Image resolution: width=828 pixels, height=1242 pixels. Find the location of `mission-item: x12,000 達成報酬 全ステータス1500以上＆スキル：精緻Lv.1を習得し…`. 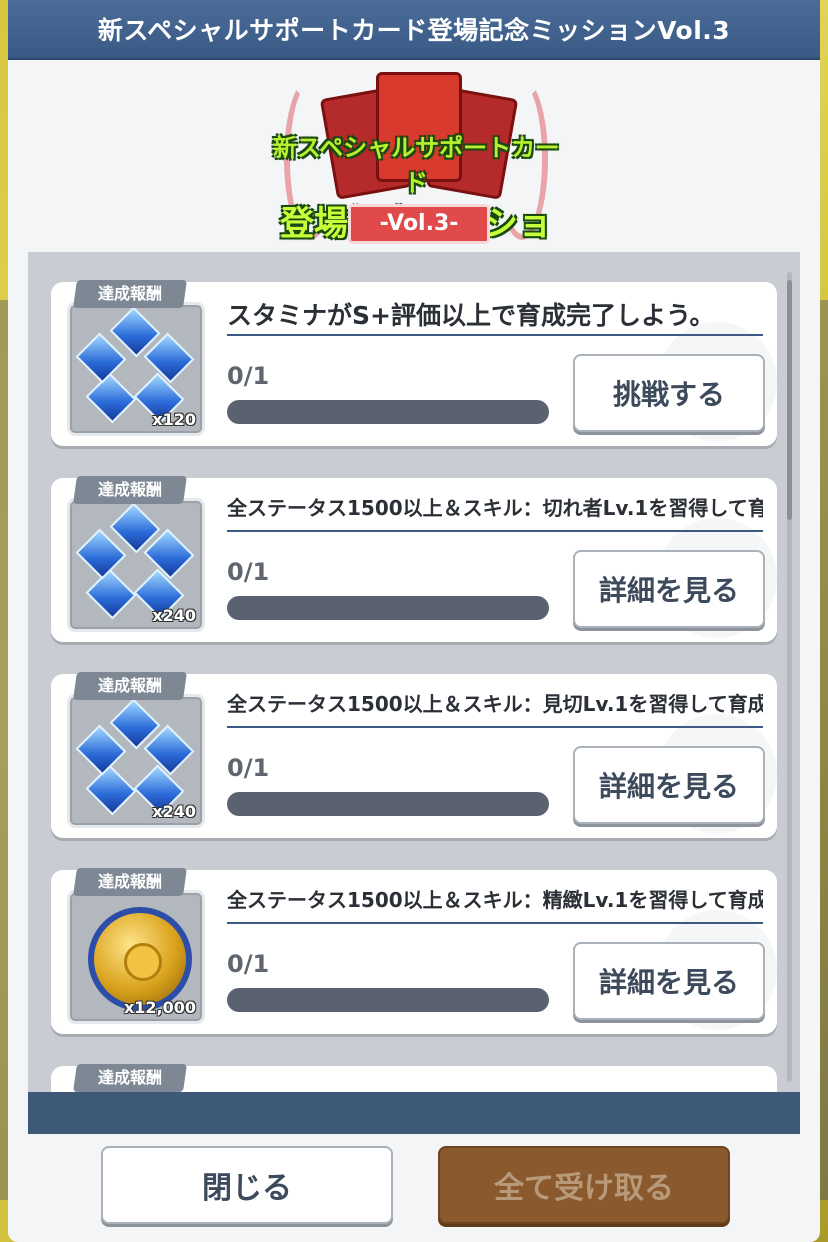

mission-item: x12,000 達成報酬 全ステータス1500以上＆スキル：精緻Lv.1を習得し… is located at coordinates (414, 951).